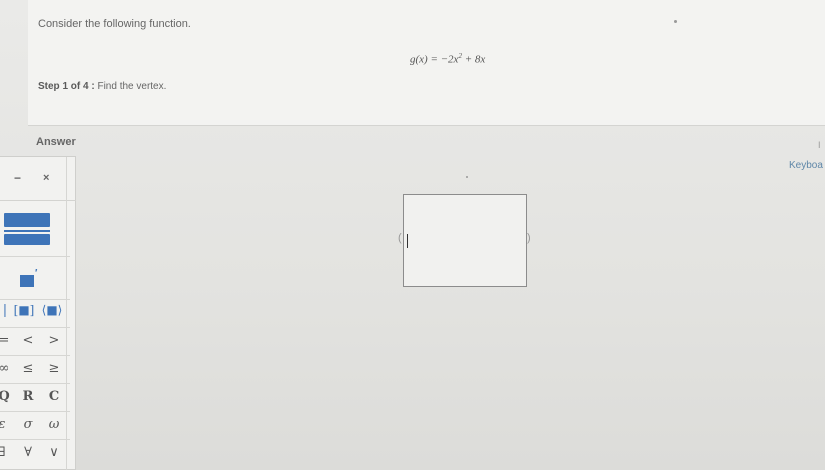 Image resolution: width=825 pixels, height=470 pixels. I want to click on infinity-button: ∞, so click(6, 368).